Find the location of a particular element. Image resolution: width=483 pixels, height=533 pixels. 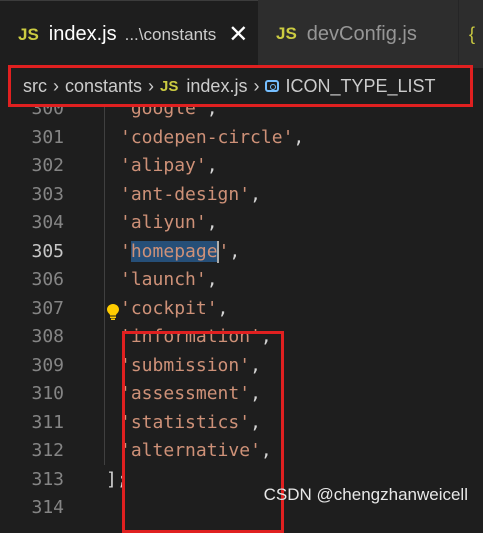

tab-devconfig-js: JS devConfig.js is located at coordinates (358, 34).